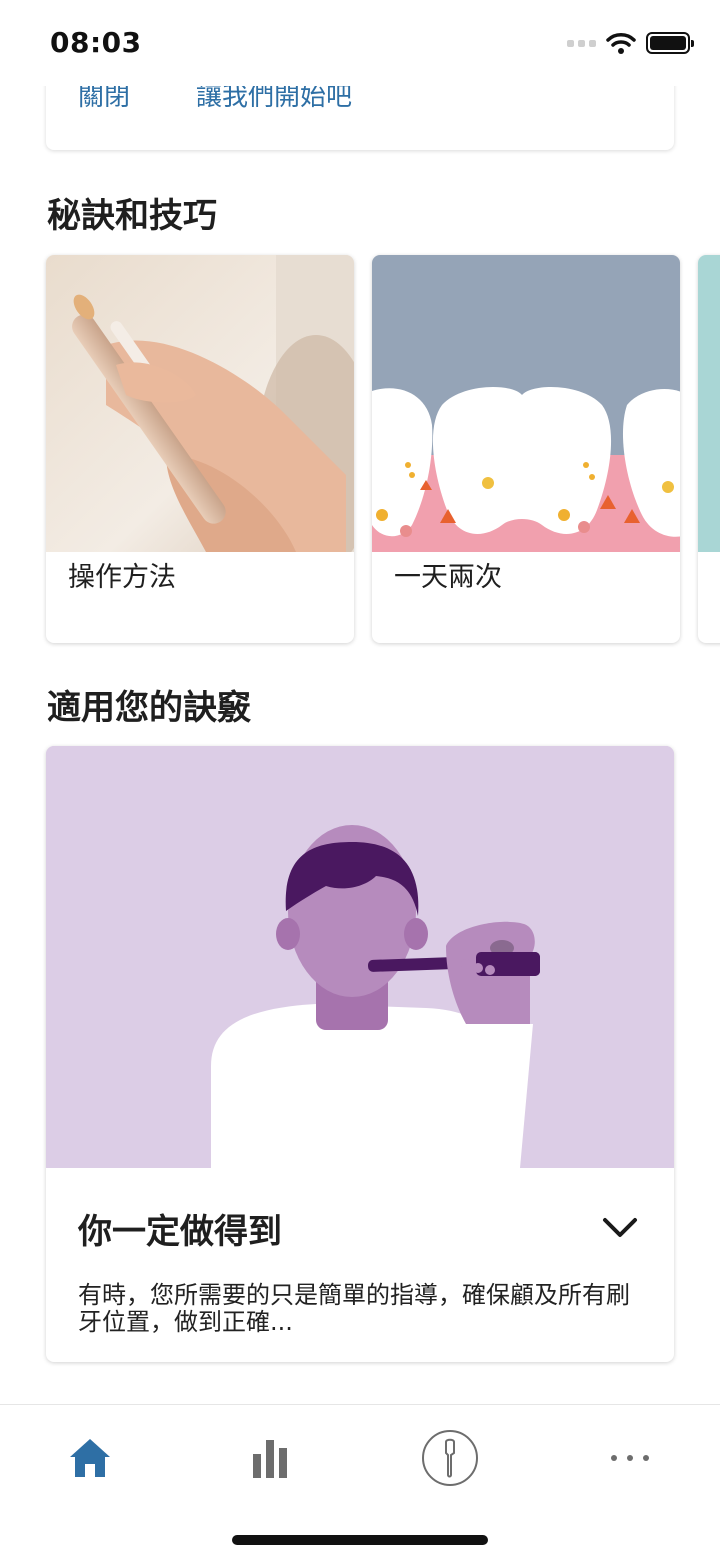 This screenshot has width=720, height=1559. What do you see at coordinates (122, 577) in the screenshot?
I see `tip-card-label: 操作方法` at bounding box center [122, 577].